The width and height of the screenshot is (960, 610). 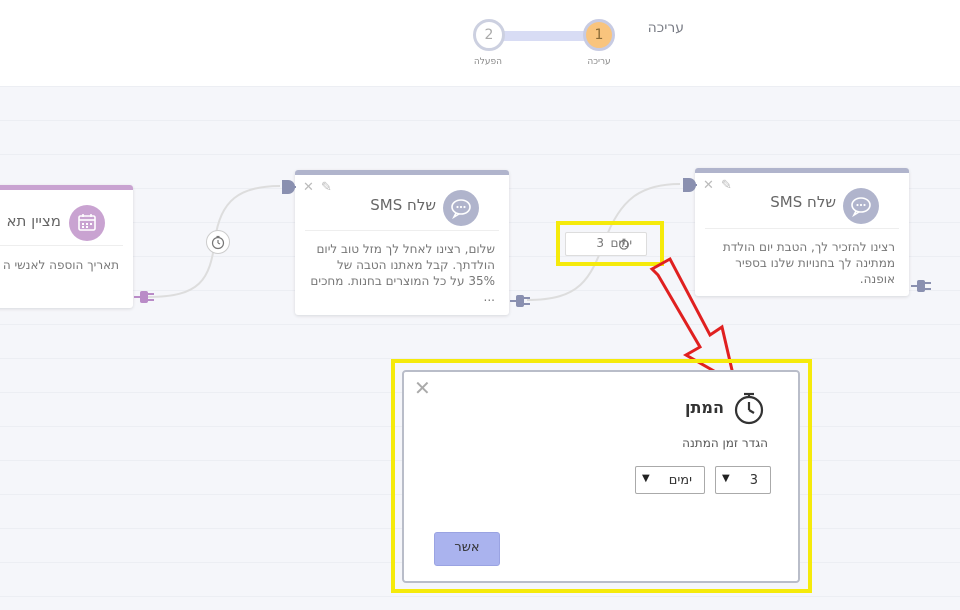 I want to click on wait-dialog: ✕ המתן הגדר זמן המתנה 3 ▼ ימים ▼ אשר, so click(x=601, y=476).